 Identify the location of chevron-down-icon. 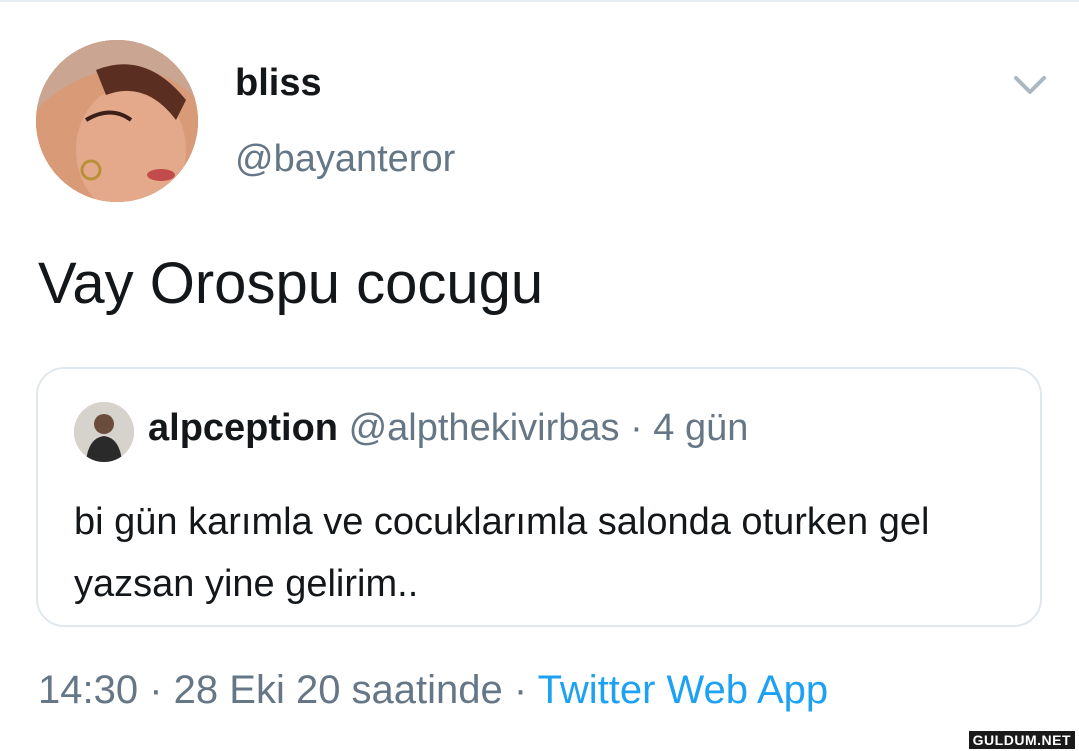
(1030, 85).